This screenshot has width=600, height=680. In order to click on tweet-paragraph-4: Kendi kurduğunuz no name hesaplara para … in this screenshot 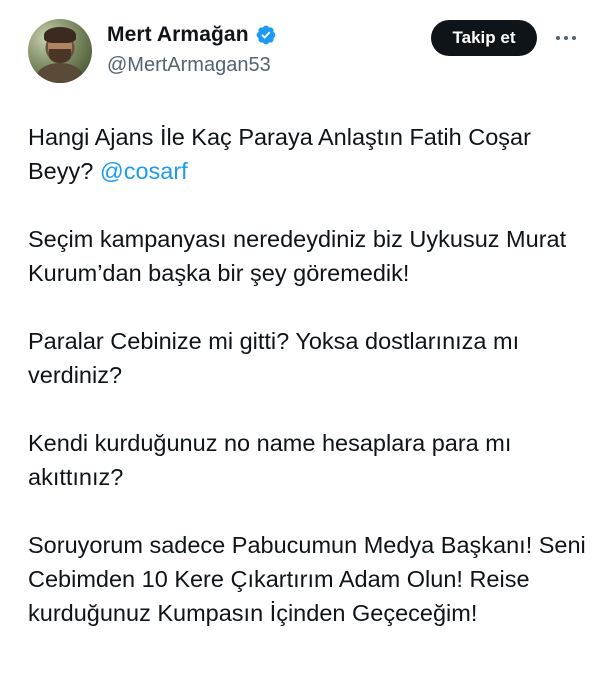, I will do `click(270, 460)`.